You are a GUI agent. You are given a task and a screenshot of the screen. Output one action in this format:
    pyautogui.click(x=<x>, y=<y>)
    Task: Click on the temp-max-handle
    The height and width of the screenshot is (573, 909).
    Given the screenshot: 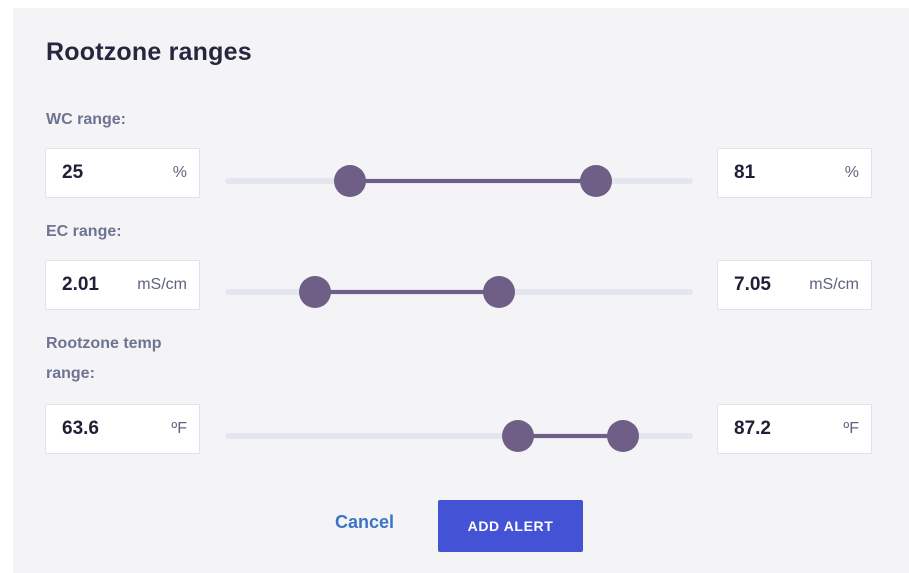 What is the action you would take?
    pyautogui.click(x=622, y=436)
    